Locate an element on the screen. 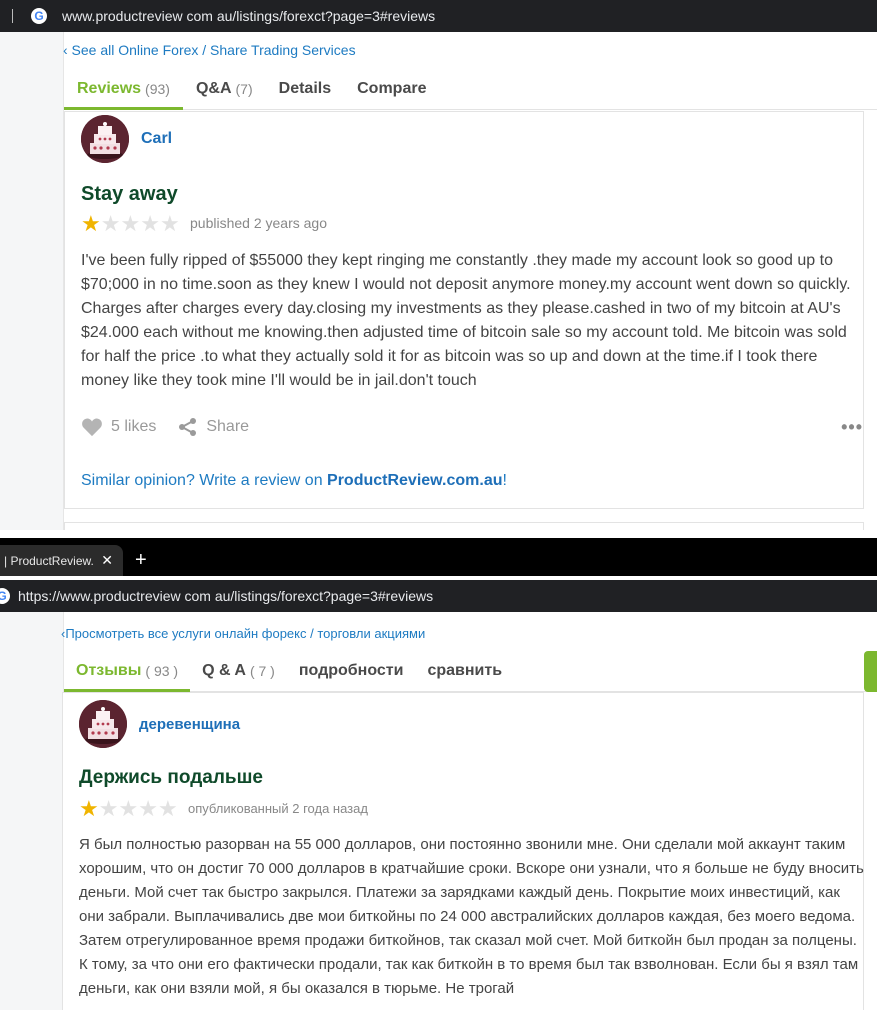  browser-tab-strip: | ProductReview. ✕ + is located at coordinates (438, 557).